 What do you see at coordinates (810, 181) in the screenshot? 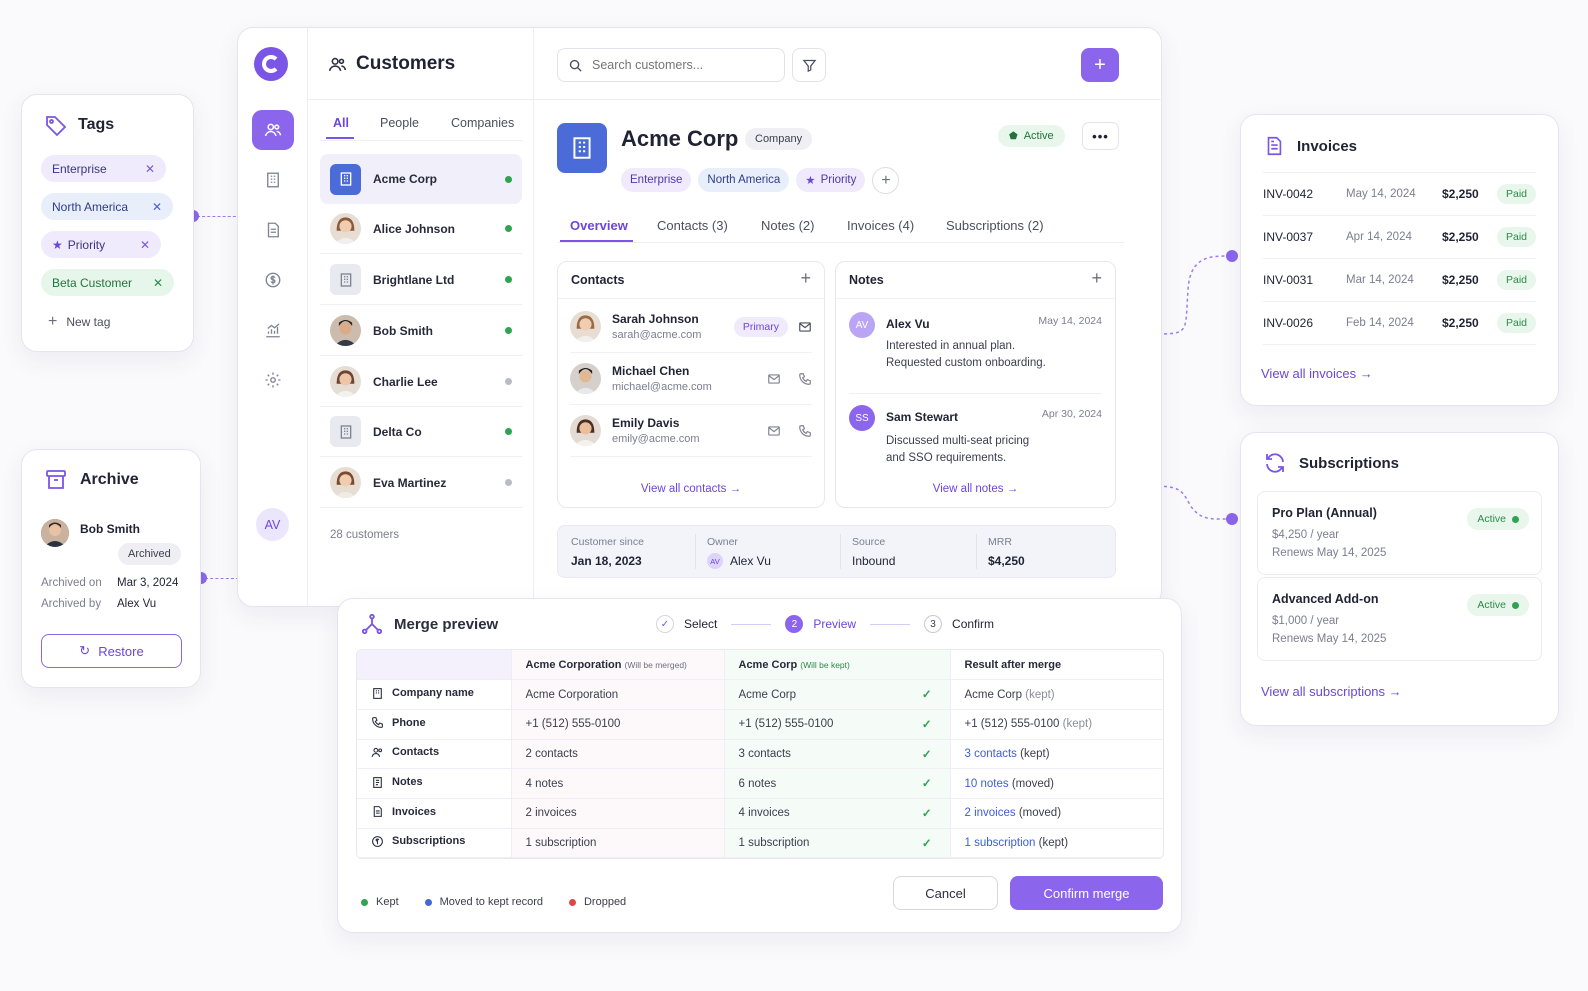
I see `star-icon: ★` at bounding box center [810, 181].